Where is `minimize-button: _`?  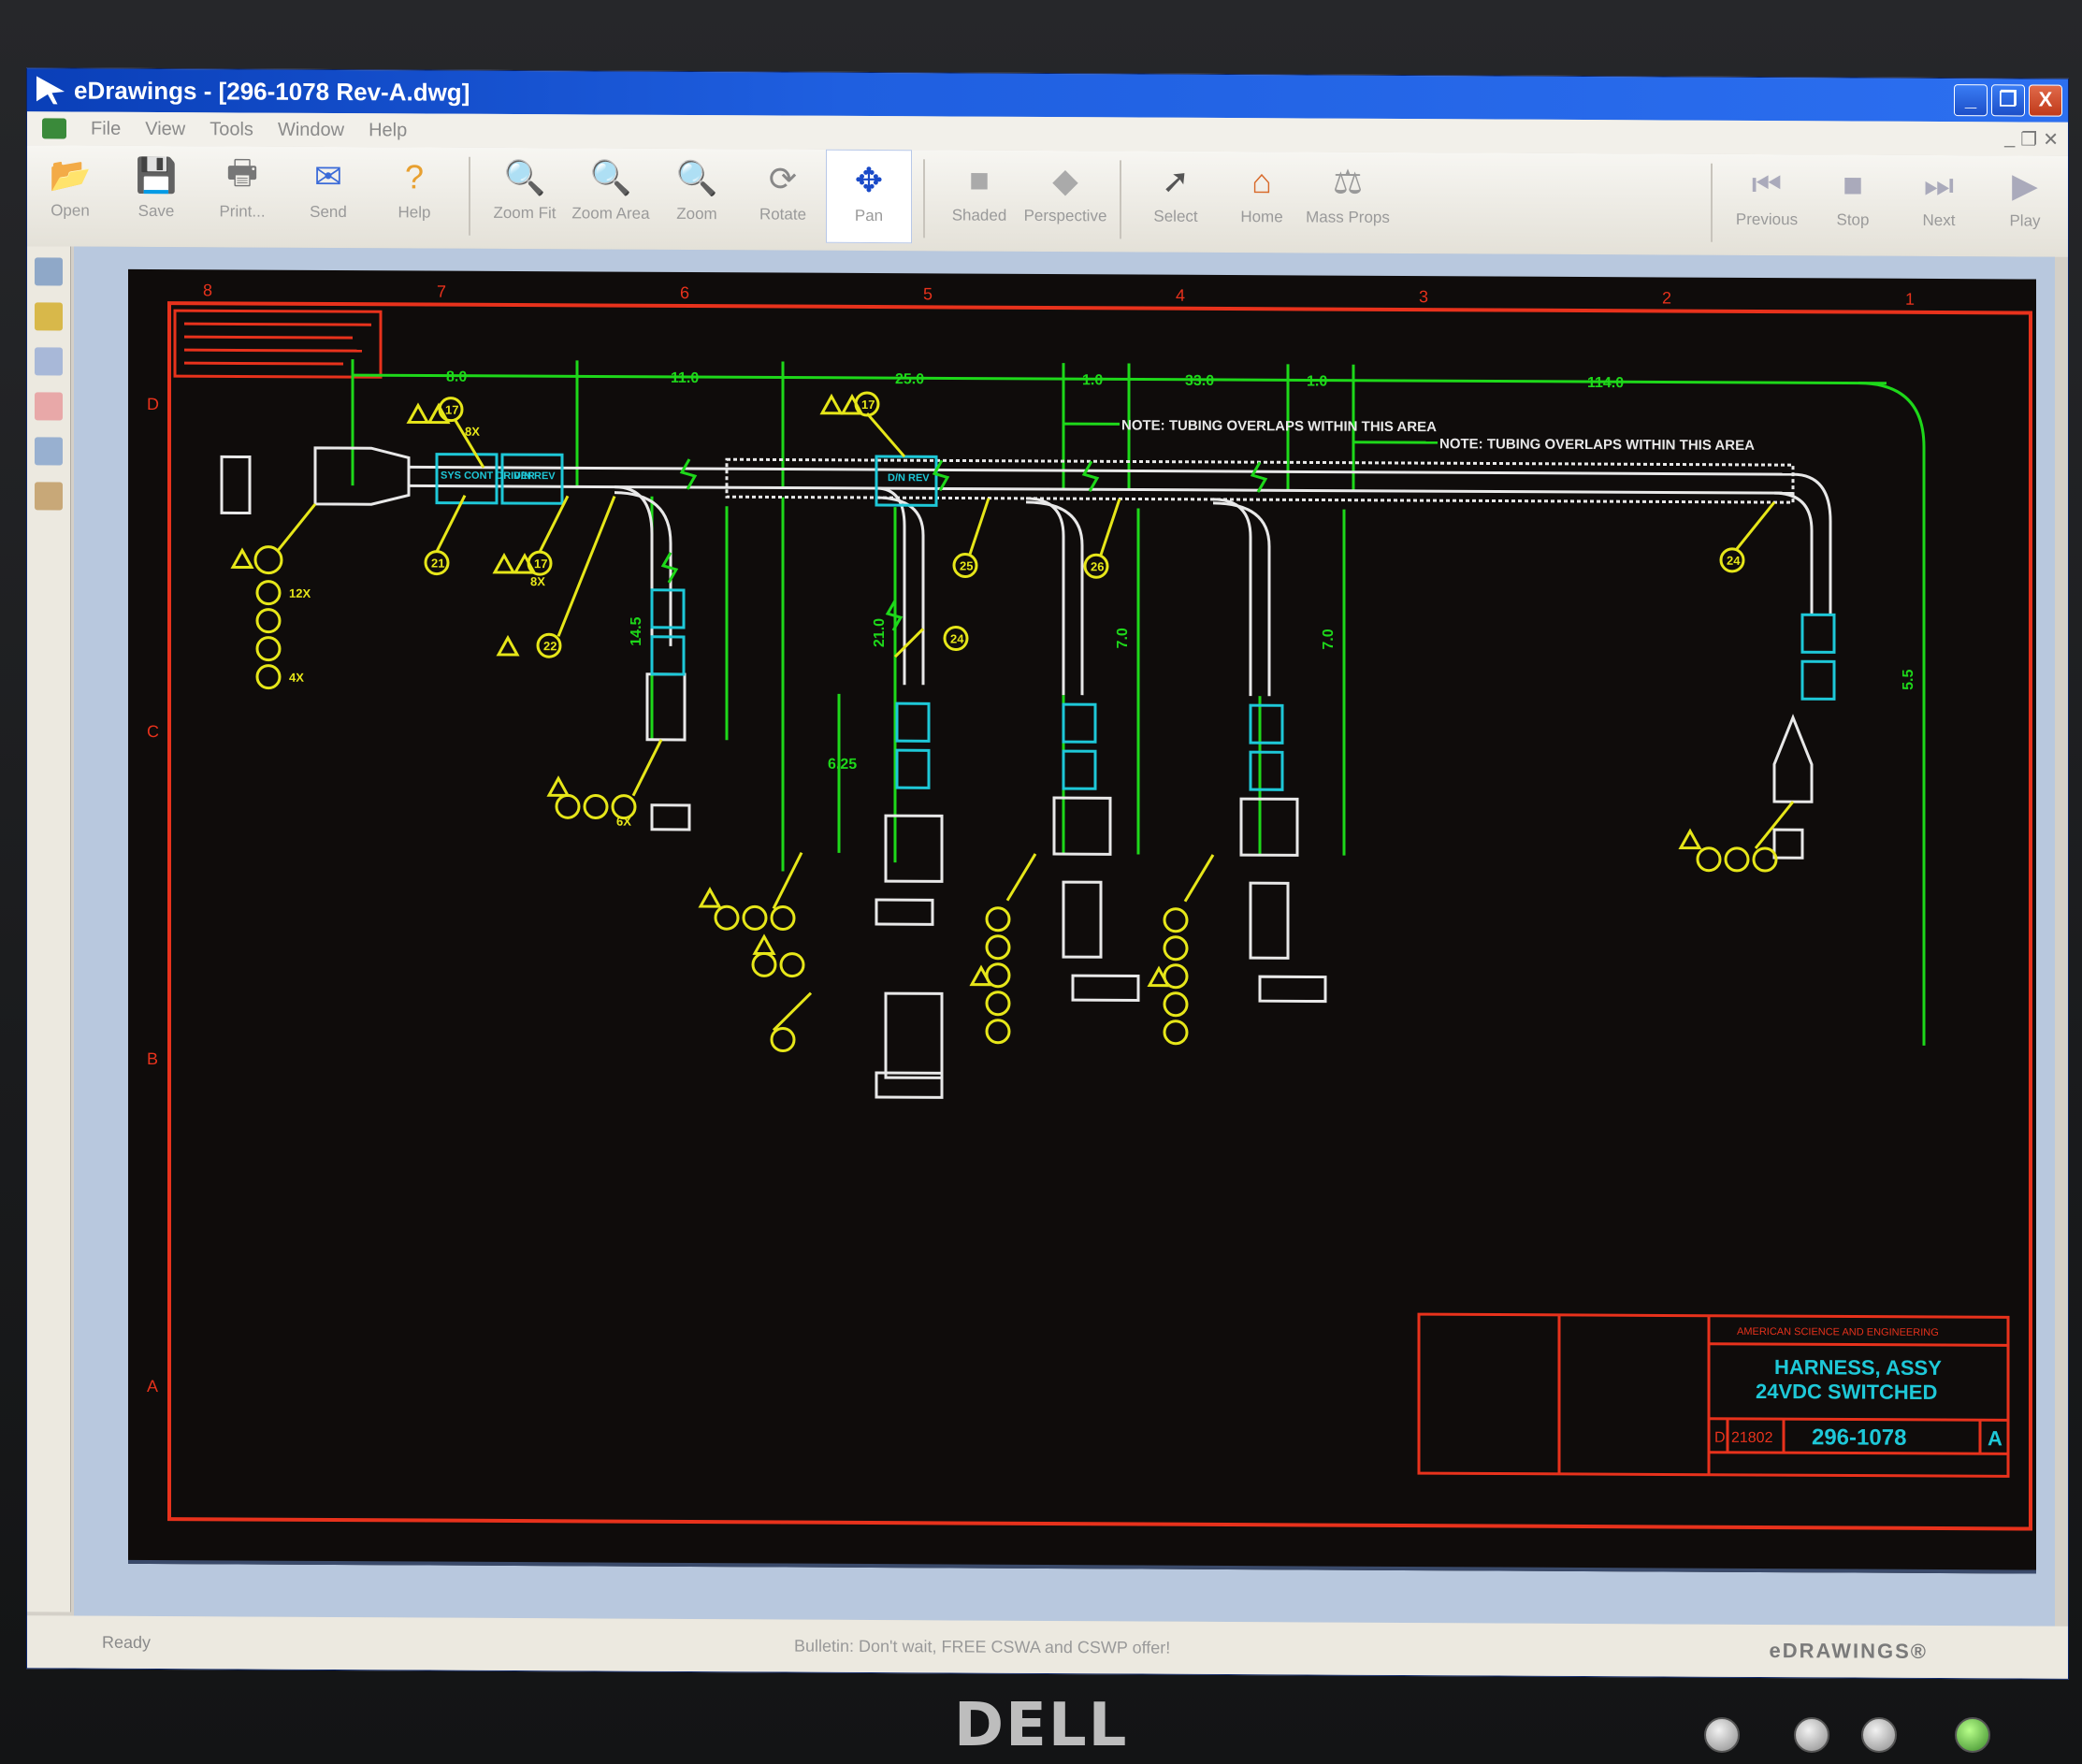 minimize-button: _ is located at coordinates (1971, 100).